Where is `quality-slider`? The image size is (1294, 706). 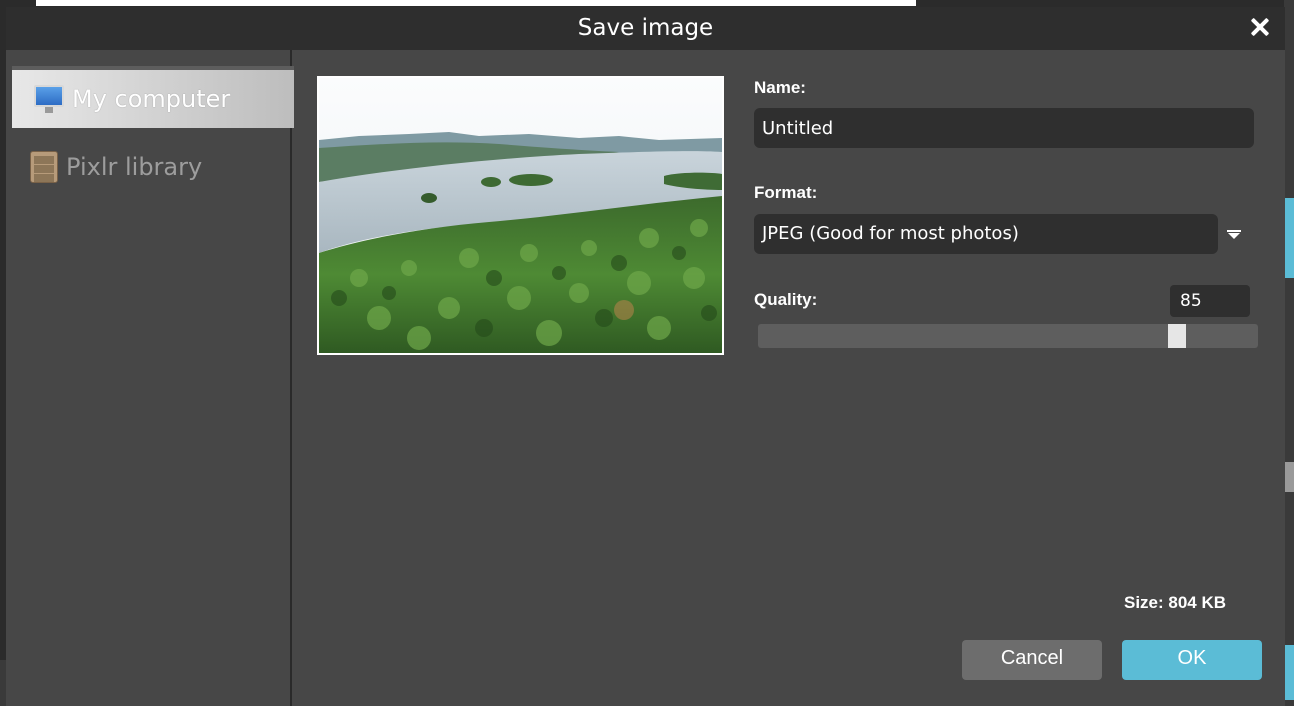 quality-slider is located at coordinates (1008, 336).